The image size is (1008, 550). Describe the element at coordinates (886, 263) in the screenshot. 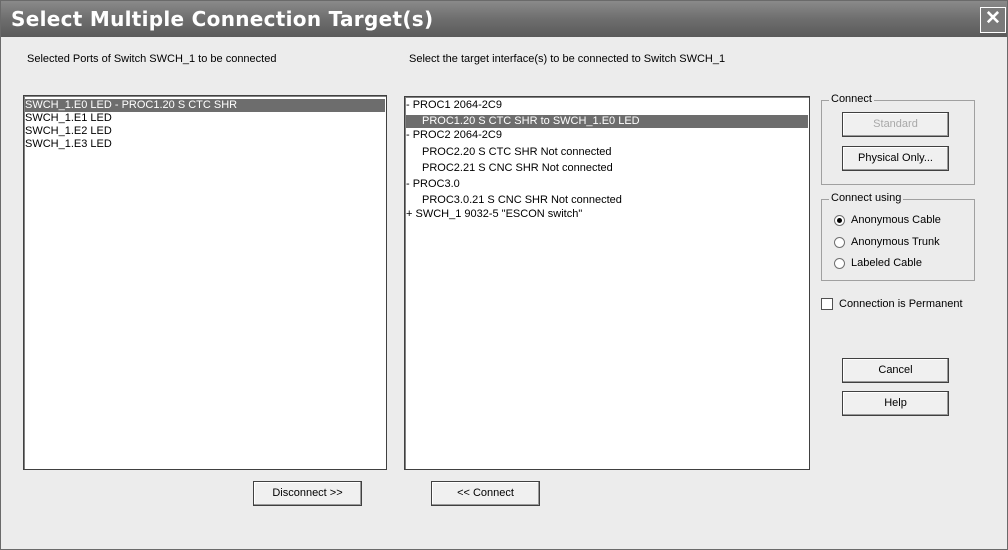

I see `radio-label: Labeled Cable` at that location.